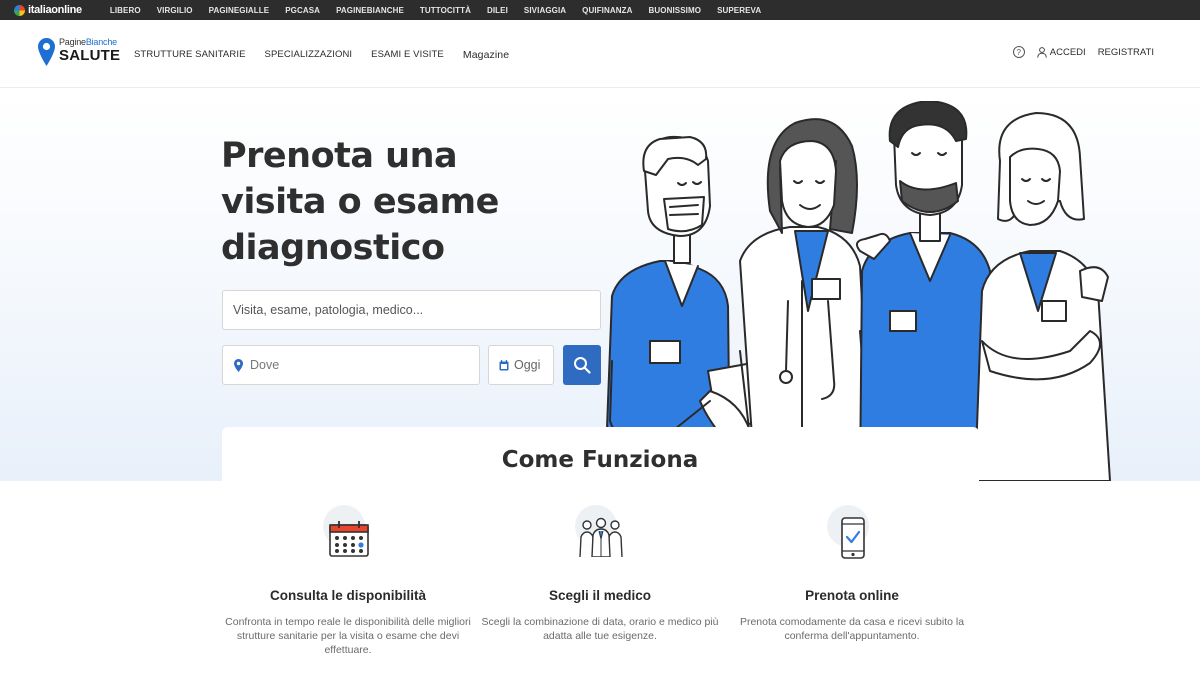 This screenshot has height=675, width=1200. Describe the element at coordinates (239, 10) in the screenshot. I see `network-link-paginegialle: PAGINEGIALLE` at that location.